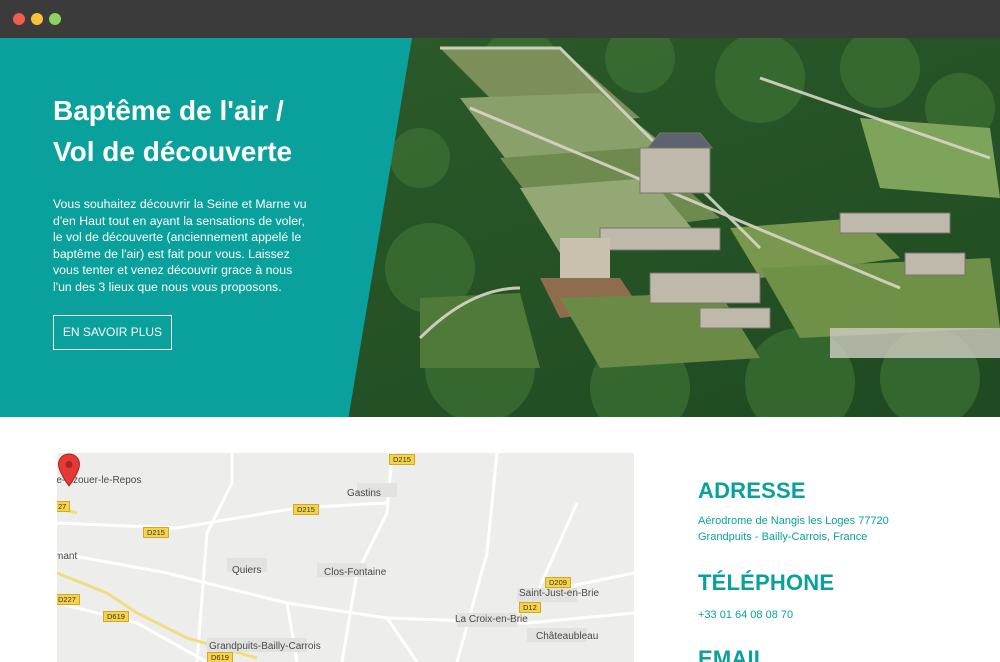 Image resolution: width=1000 pixels, height=662 pixels. What do you see at coordinates (766, 582) in the screenshot?
I see `phone-heading: TÉLÉPHONE` at bounding box center [766, 582].